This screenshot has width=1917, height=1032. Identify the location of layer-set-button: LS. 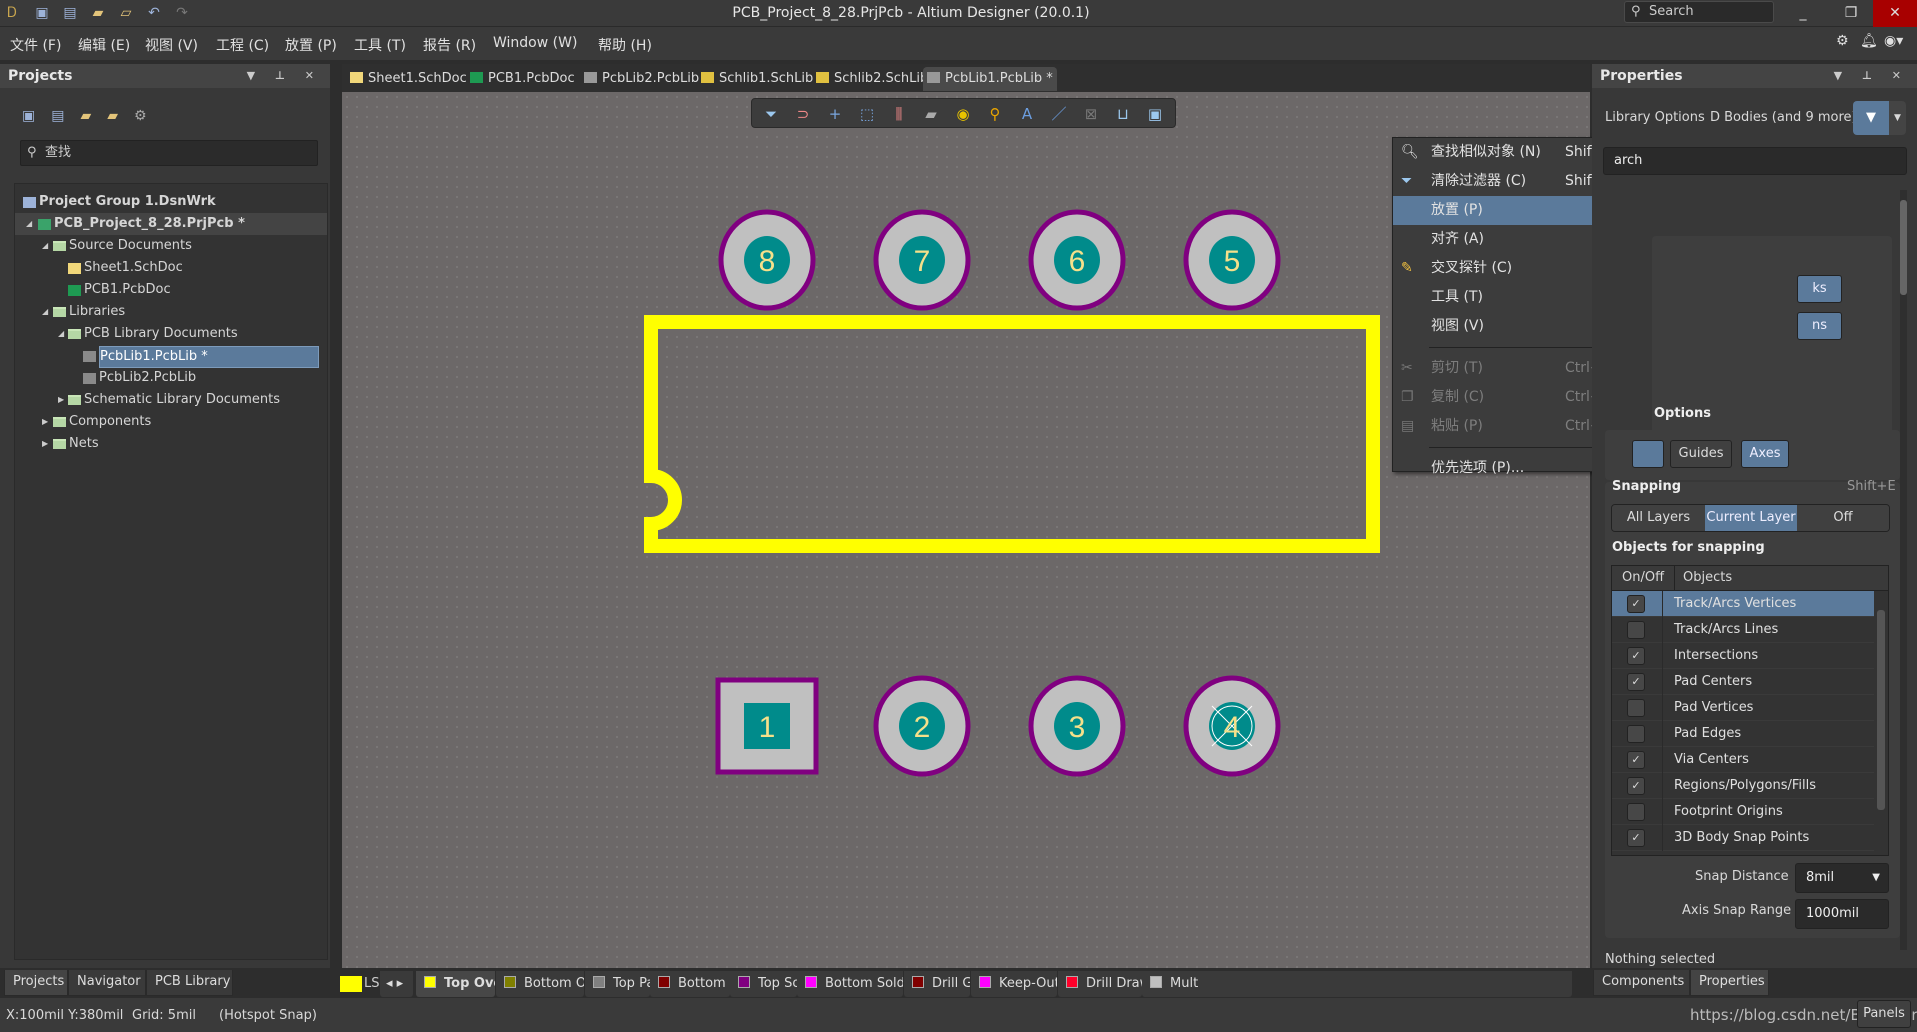
(372, 983).